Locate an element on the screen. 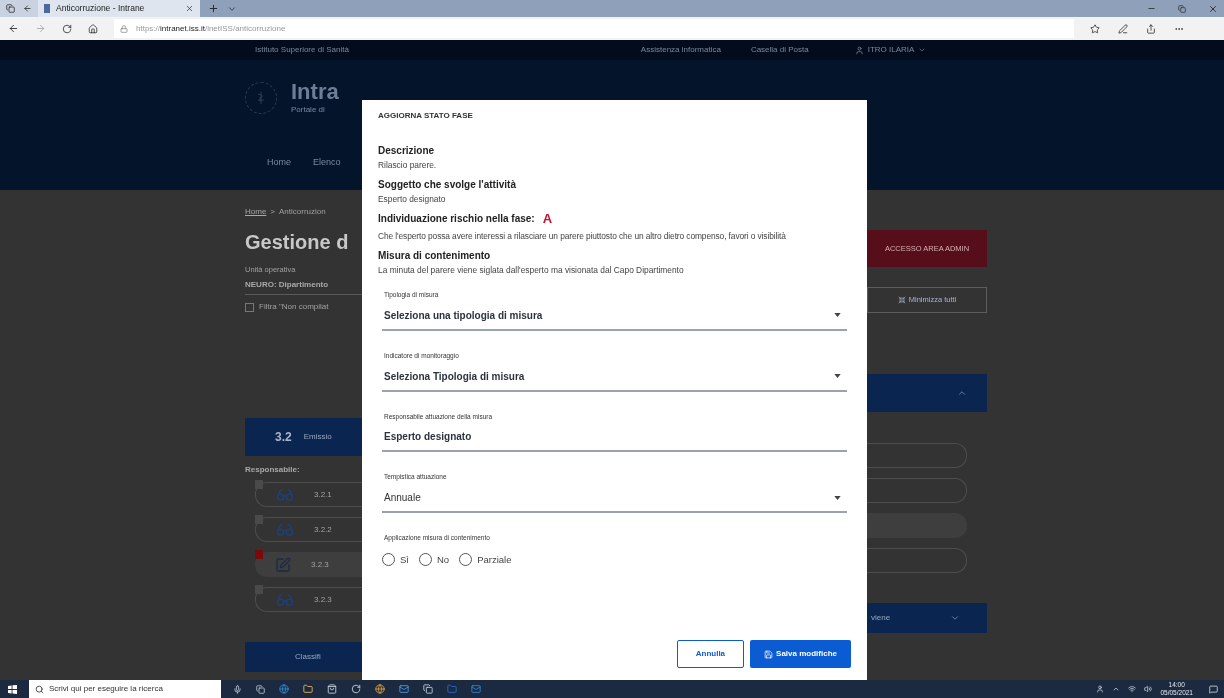  task-view-icon is located at coordinates (260, 689).